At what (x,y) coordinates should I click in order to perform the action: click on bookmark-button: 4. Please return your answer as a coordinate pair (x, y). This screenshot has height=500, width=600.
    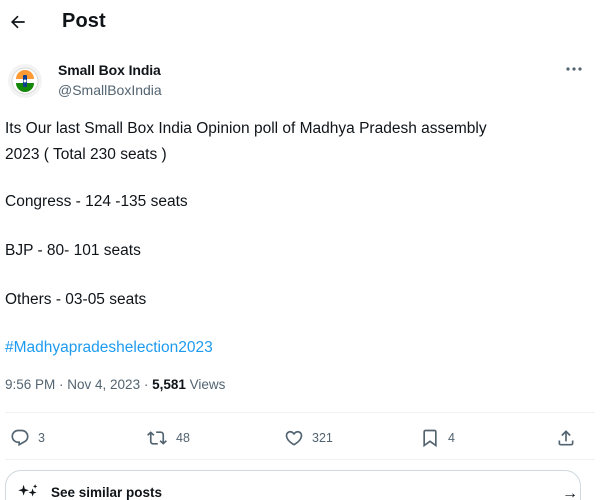
    Looking at the image, I should click on (437, 438).